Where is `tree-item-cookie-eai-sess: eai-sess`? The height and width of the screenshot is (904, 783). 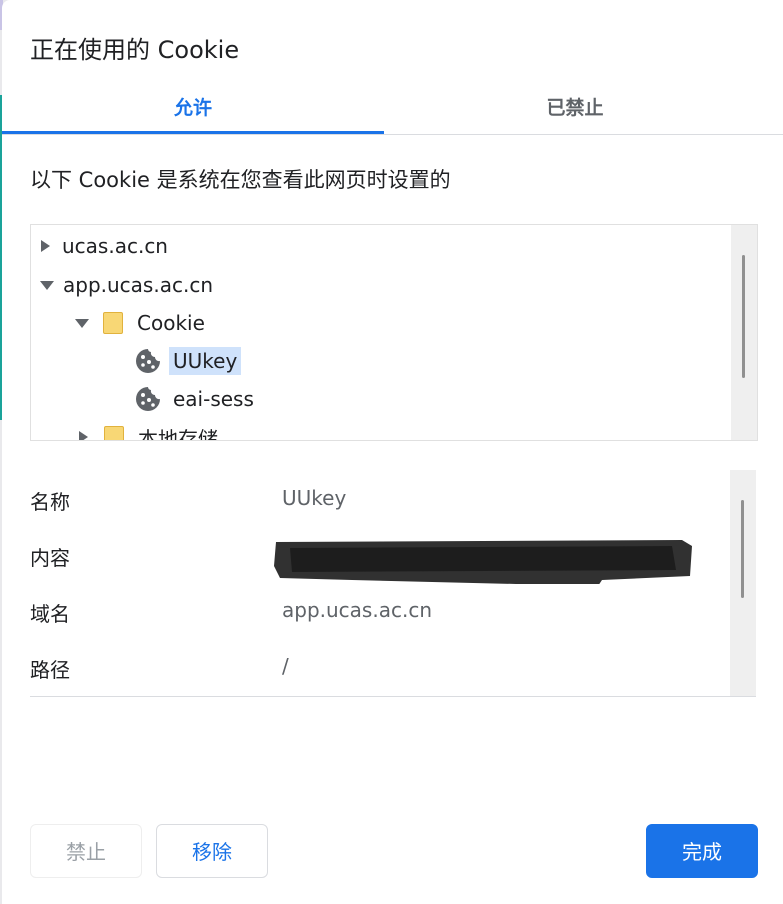 tree-item-cookie-eai-sess: eai-sess is located at coordinates (194, 399).